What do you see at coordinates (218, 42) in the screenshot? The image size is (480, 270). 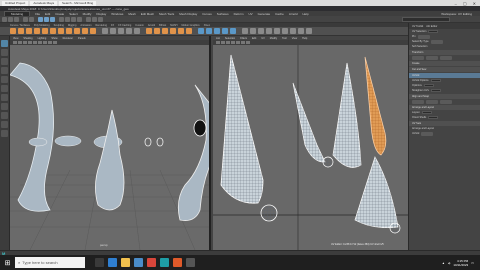 I see `uv-select-icon` at bounding box center [218, 42].